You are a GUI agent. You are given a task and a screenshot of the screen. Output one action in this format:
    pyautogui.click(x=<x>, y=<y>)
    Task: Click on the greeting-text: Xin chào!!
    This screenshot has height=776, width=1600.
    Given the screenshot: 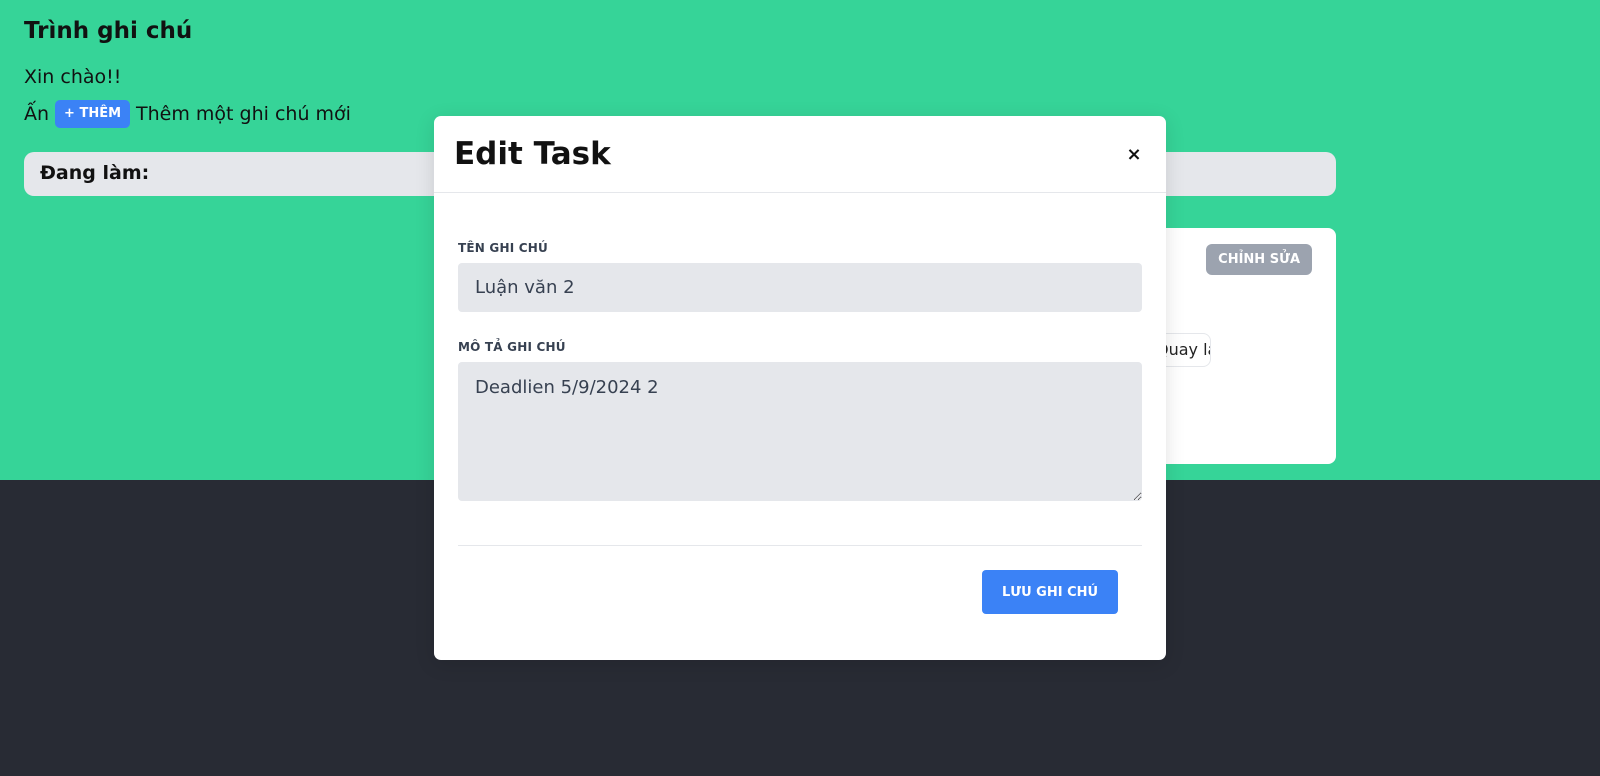 What is the action you would take?
    pyautogui.click(x=73, y=77)
    